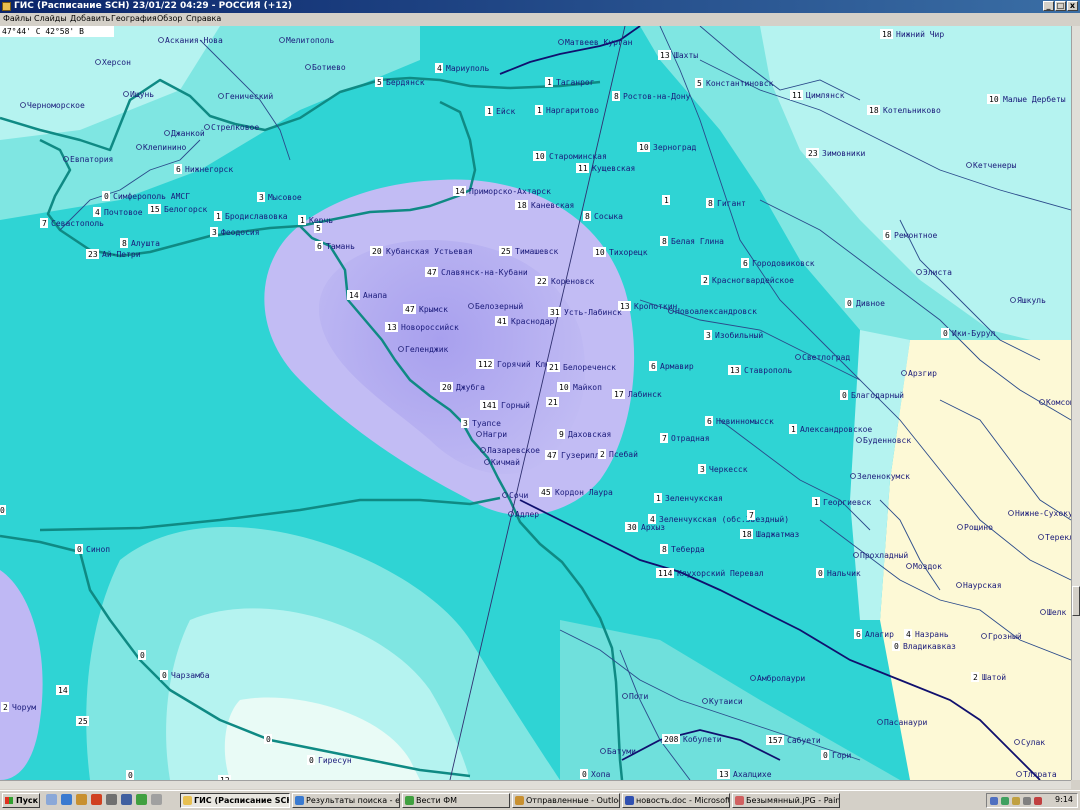 The height and width of the screenshot is (810, 1080). Describe the element at coordinates (279, 197) in the screenshot. I see `place-31: 3 Мысовое` at that location.